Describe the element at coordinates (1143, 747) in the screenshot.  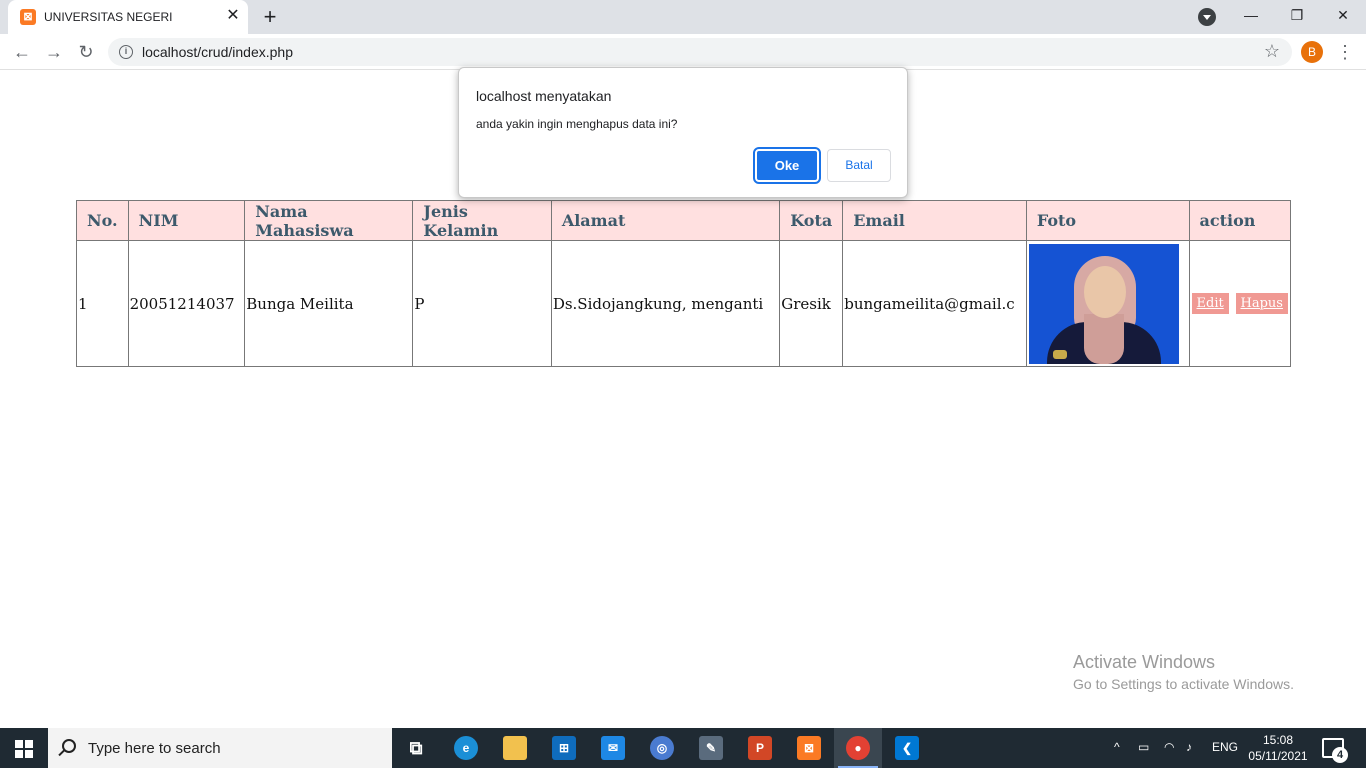
I see `battery-icon: ▭` at that location.